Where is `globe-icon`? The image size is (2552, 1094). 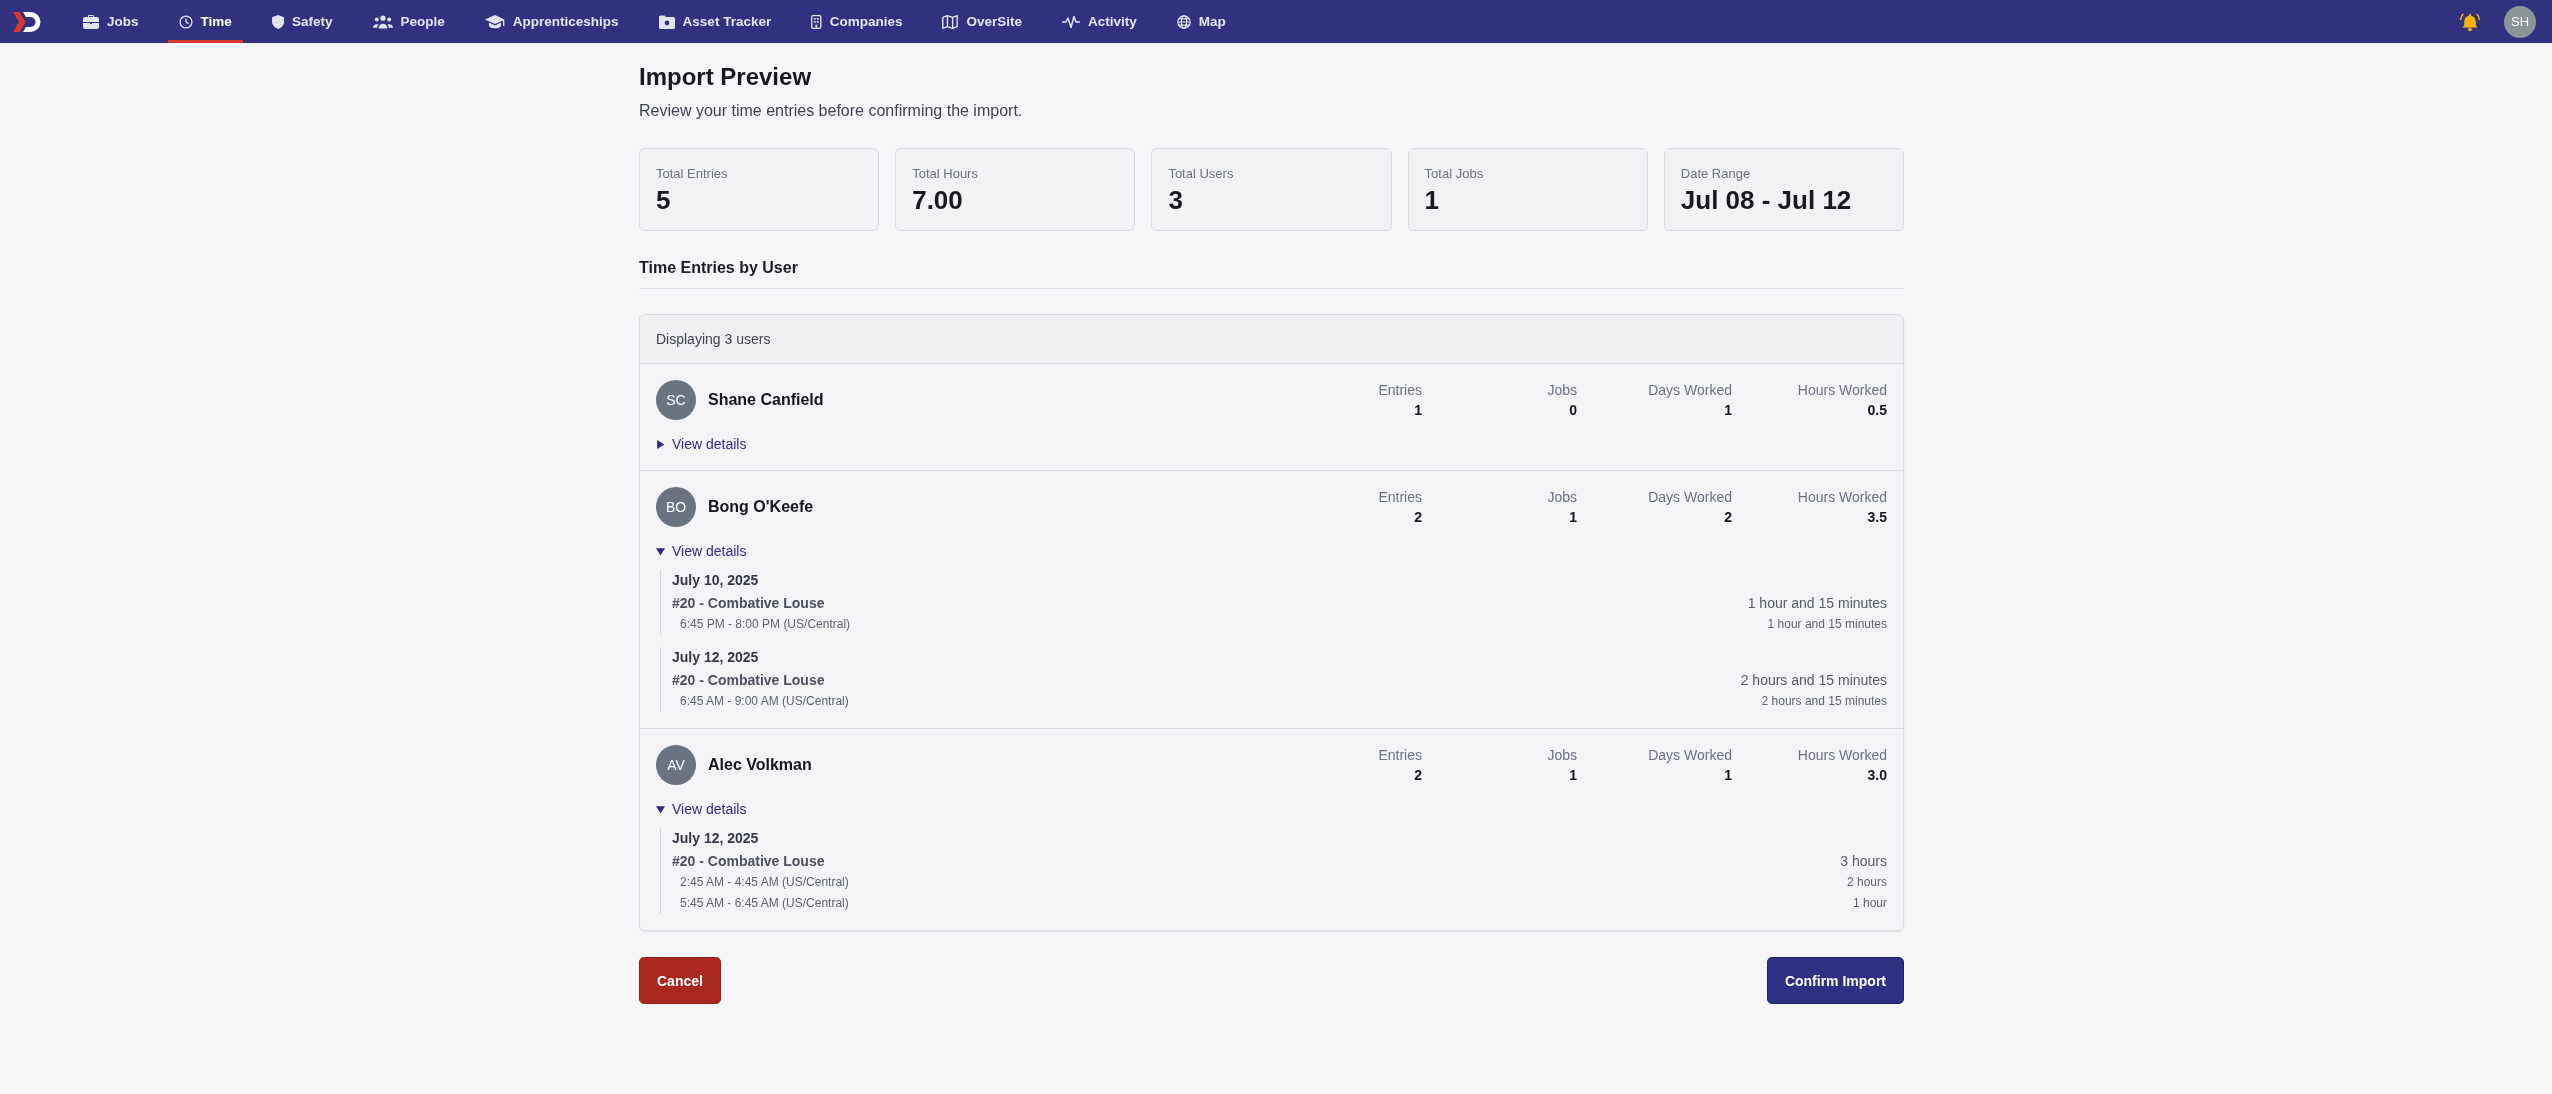 globe-icon is located at coordinates (1183, 21).